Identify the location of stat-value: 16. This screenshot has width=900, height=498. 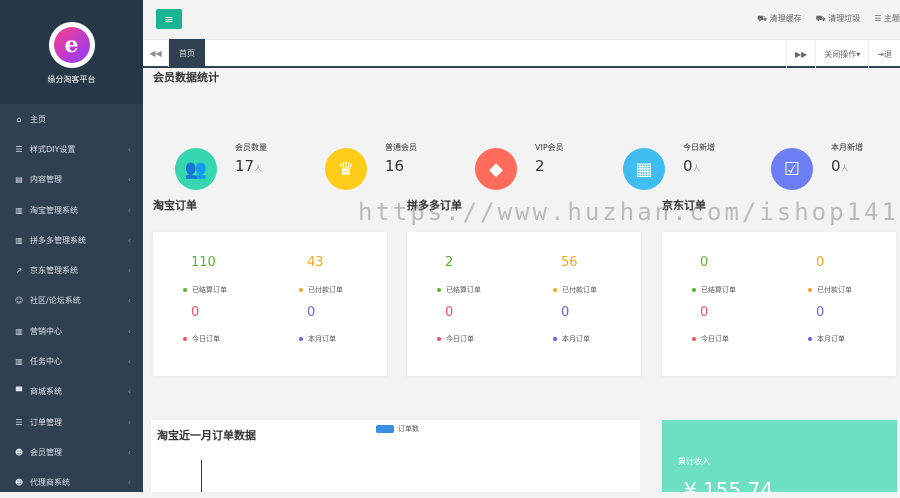
(395, 166).